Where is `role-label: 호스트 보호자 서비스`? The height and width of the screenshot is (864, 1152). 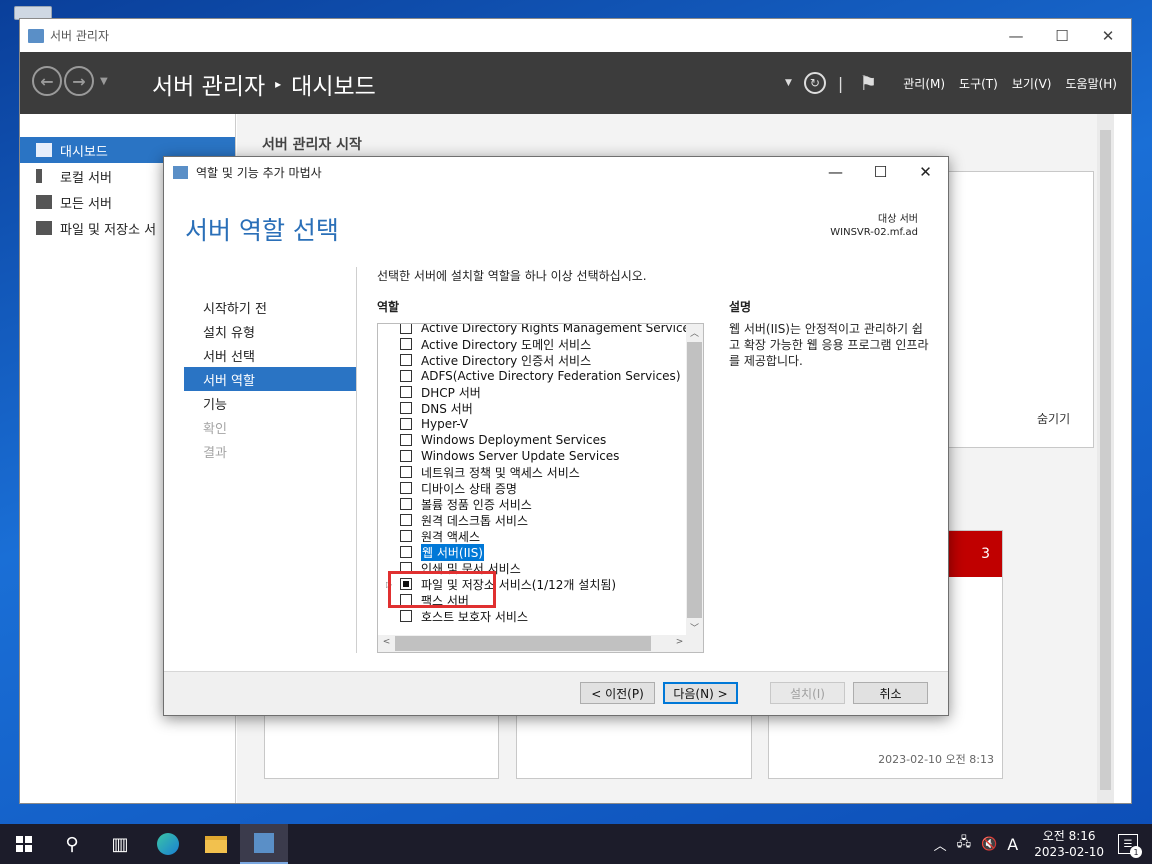
role-label: 호스트 보호자 서비스 is located at coordinates (474, 616).